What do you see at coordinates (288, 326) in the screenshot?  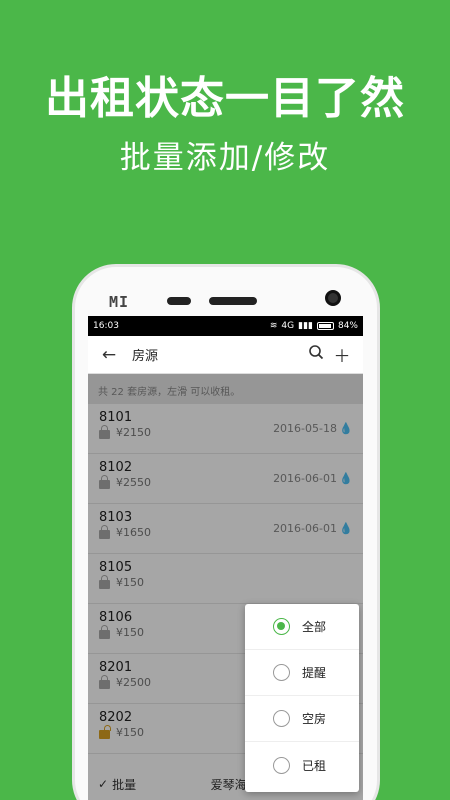 I see `network-label: 4G` at bounding box center [288, 326].